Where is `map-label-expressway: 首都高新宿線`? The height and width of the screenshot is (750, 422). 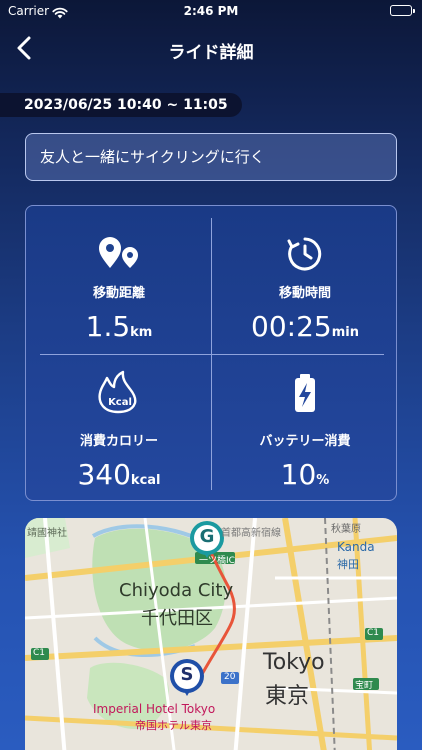 map-label-expressway: 首都高新宿線 is located at coordinates (251, 533).